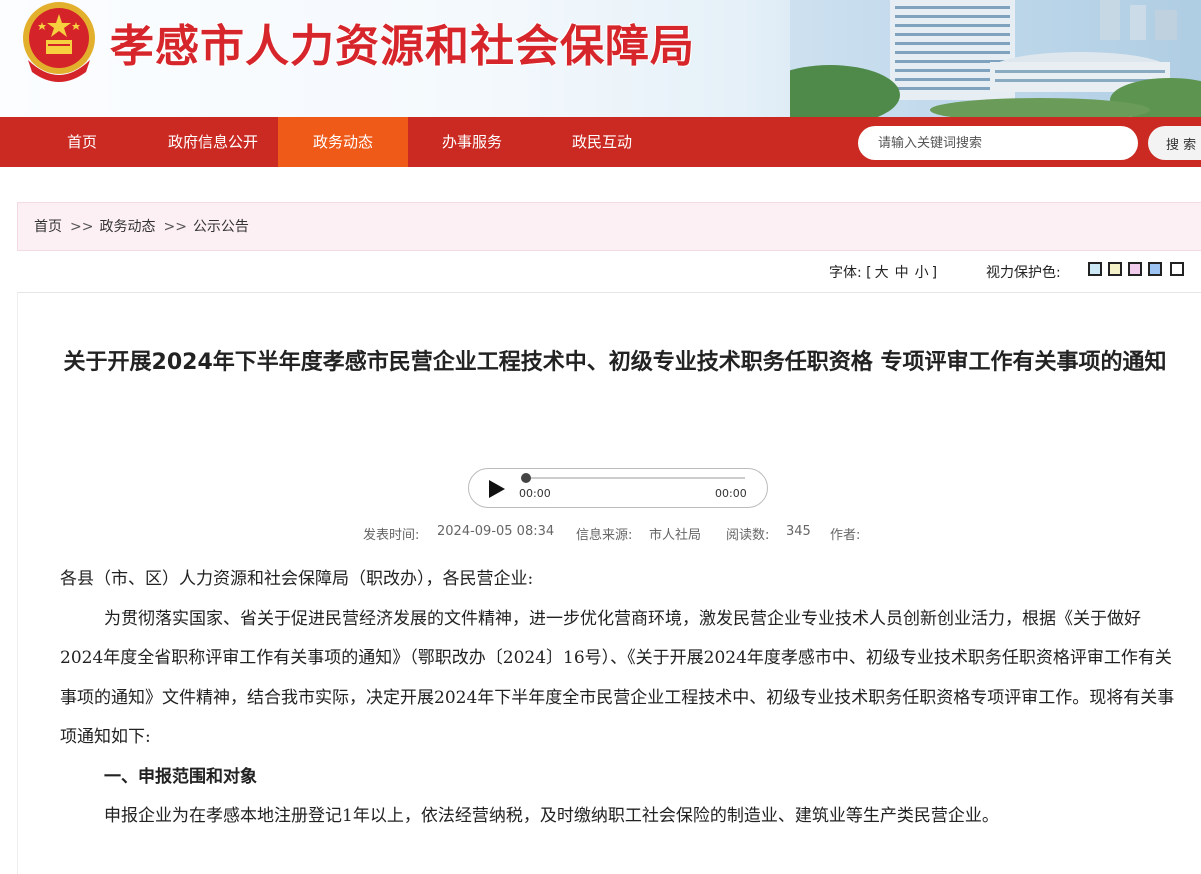 The image size is (1201, 874). Describe the element at coordinates (213, 142) in the screenshot. I see `nav-gov-info: 政府信息公开` at that location.